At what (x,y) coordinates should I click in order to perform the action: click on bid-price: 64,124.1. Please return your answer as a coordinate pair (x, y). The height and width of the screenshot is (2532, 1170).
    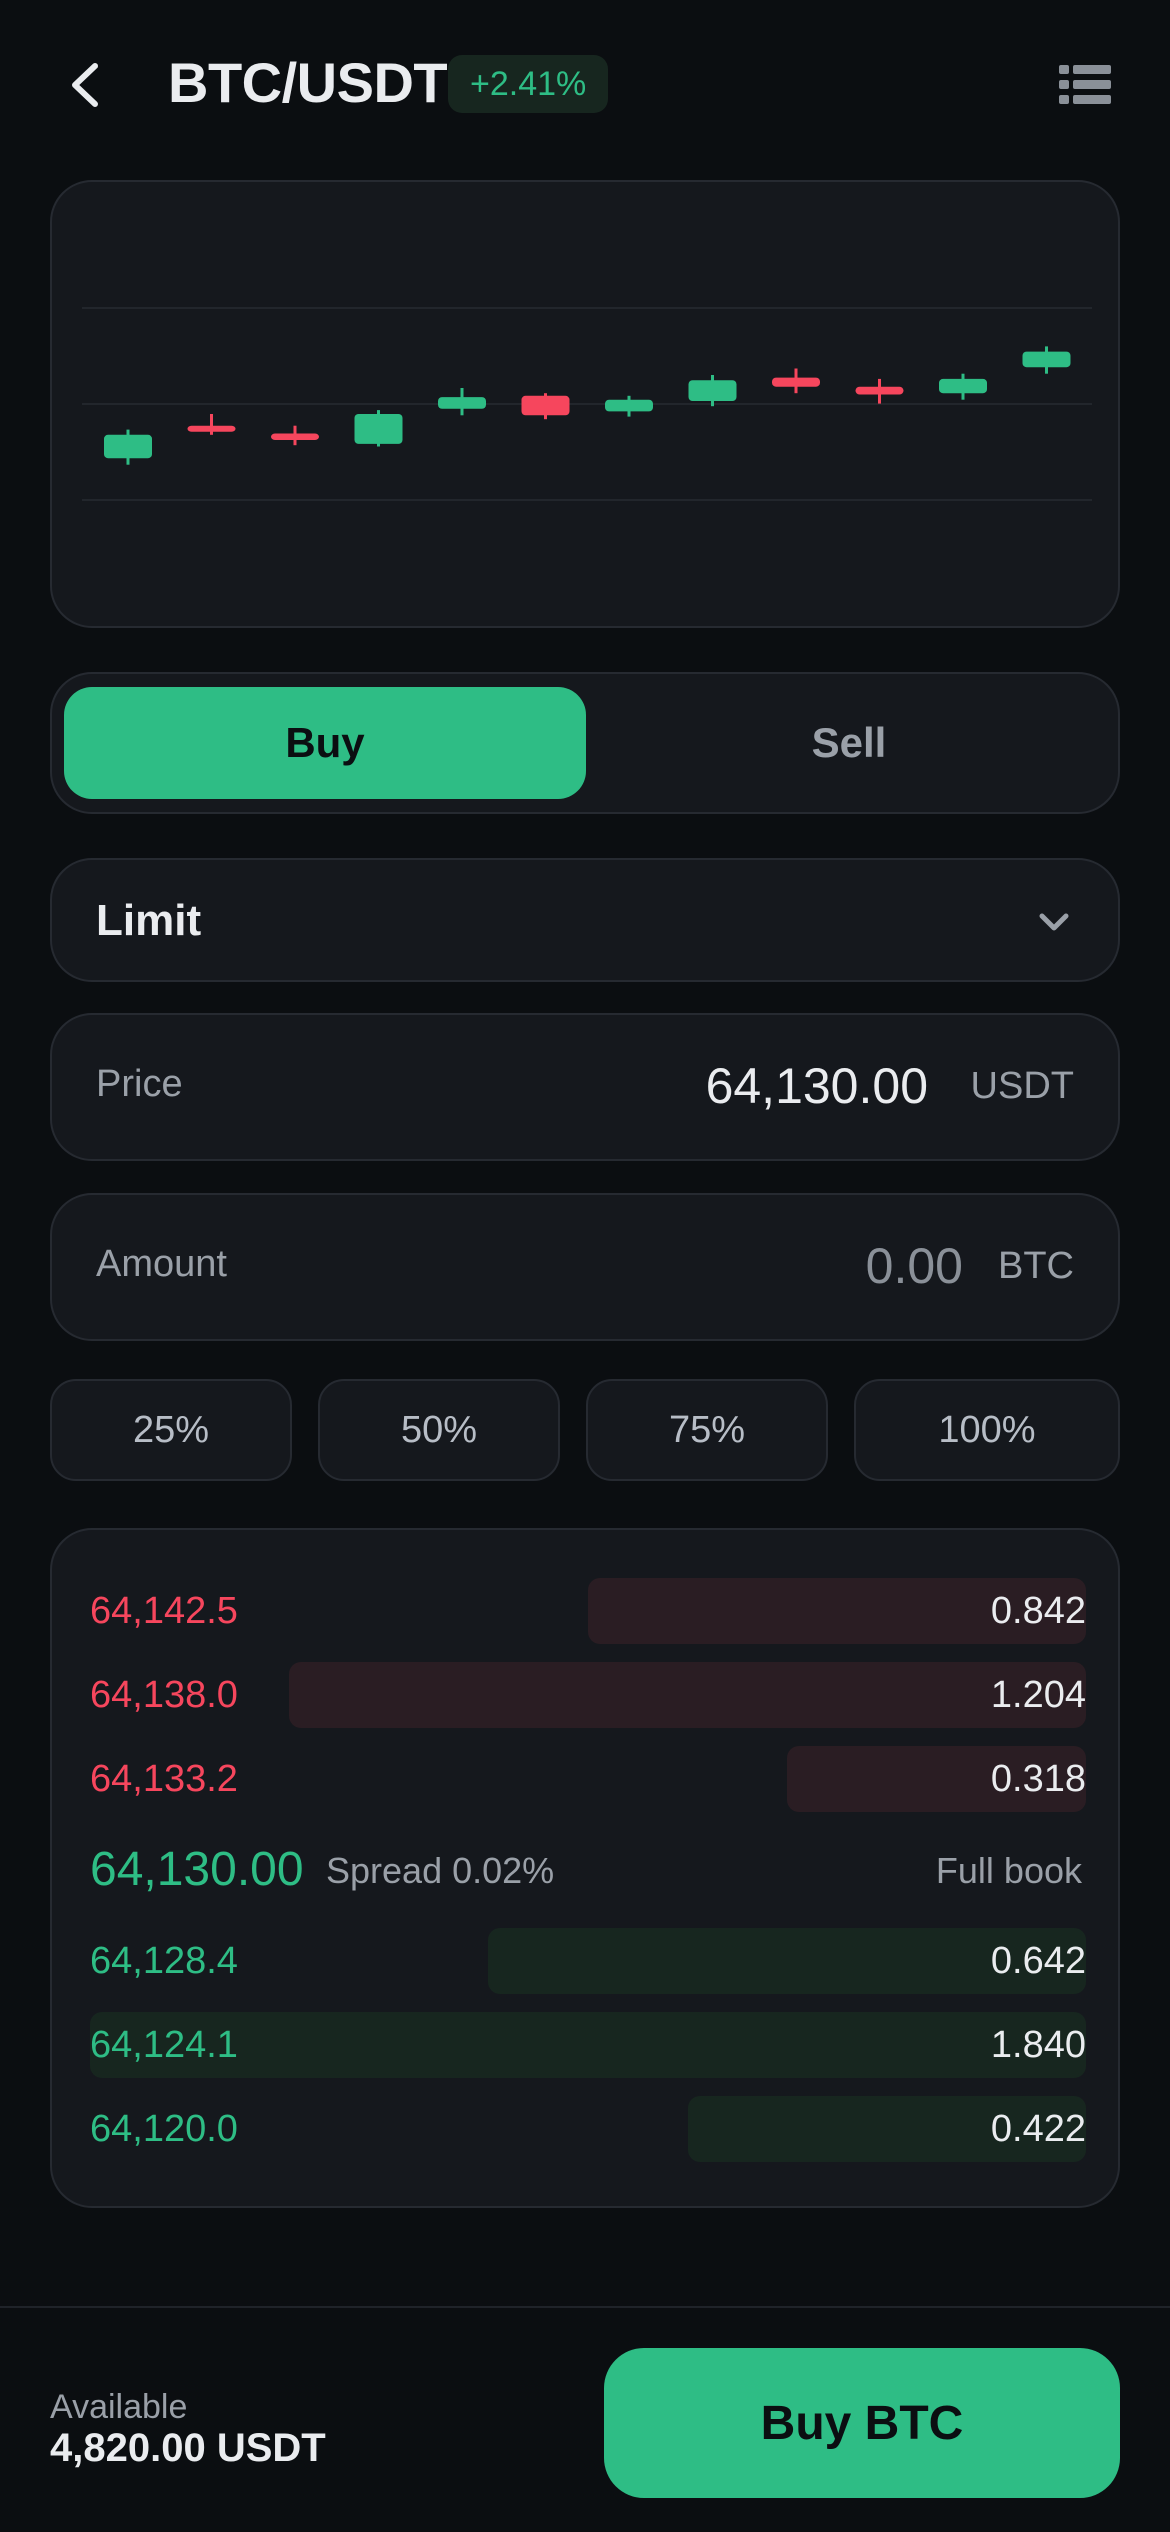
    Looking at the image, I should click on (164, 2045).